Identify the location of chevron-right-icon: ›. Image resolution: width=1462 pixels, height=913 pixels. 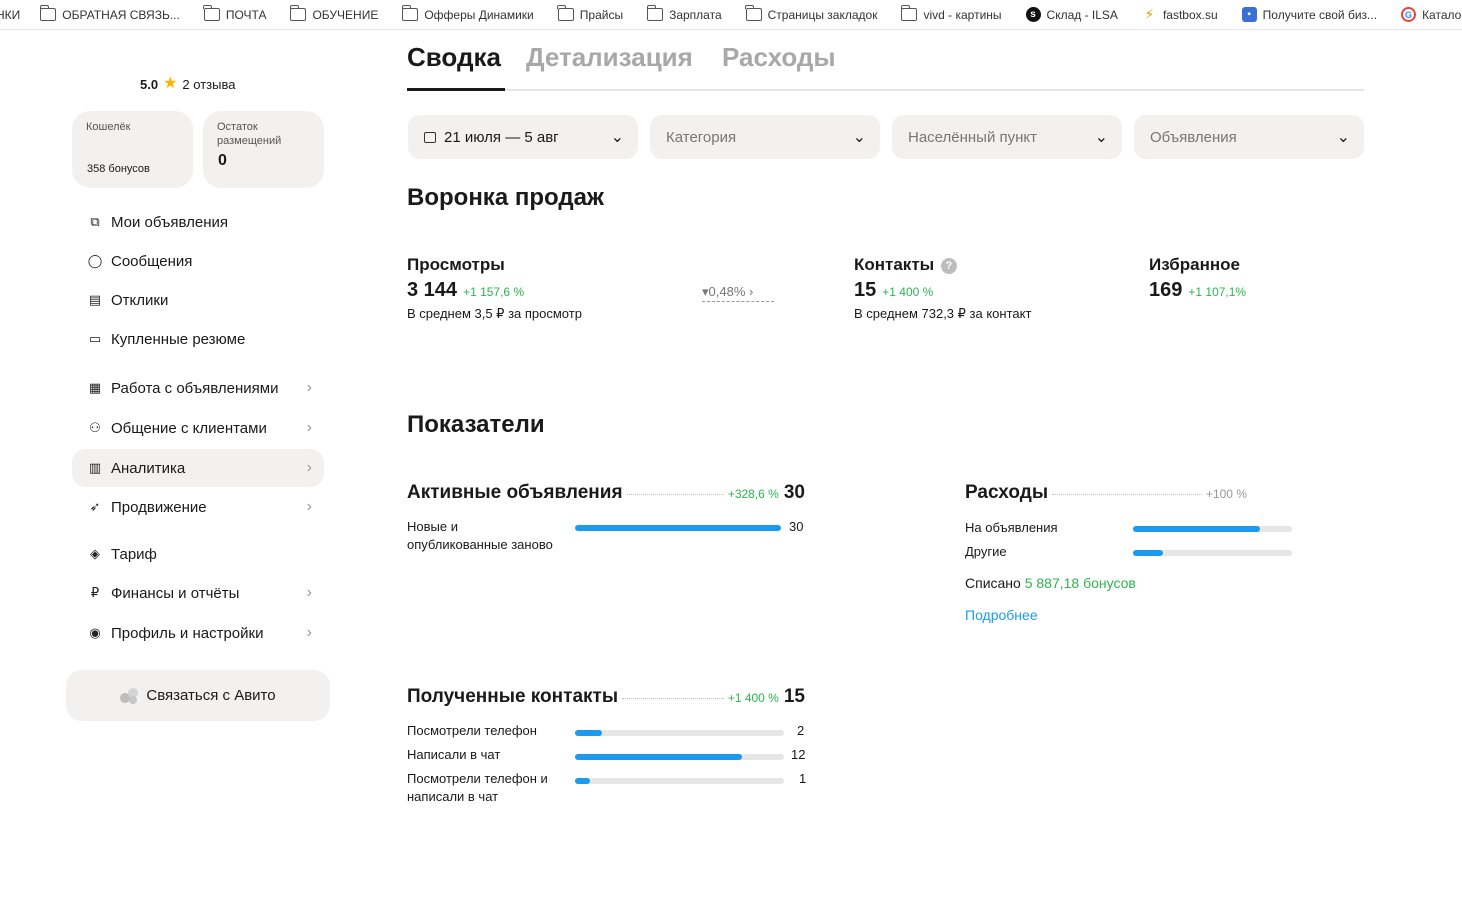
(749, 291).